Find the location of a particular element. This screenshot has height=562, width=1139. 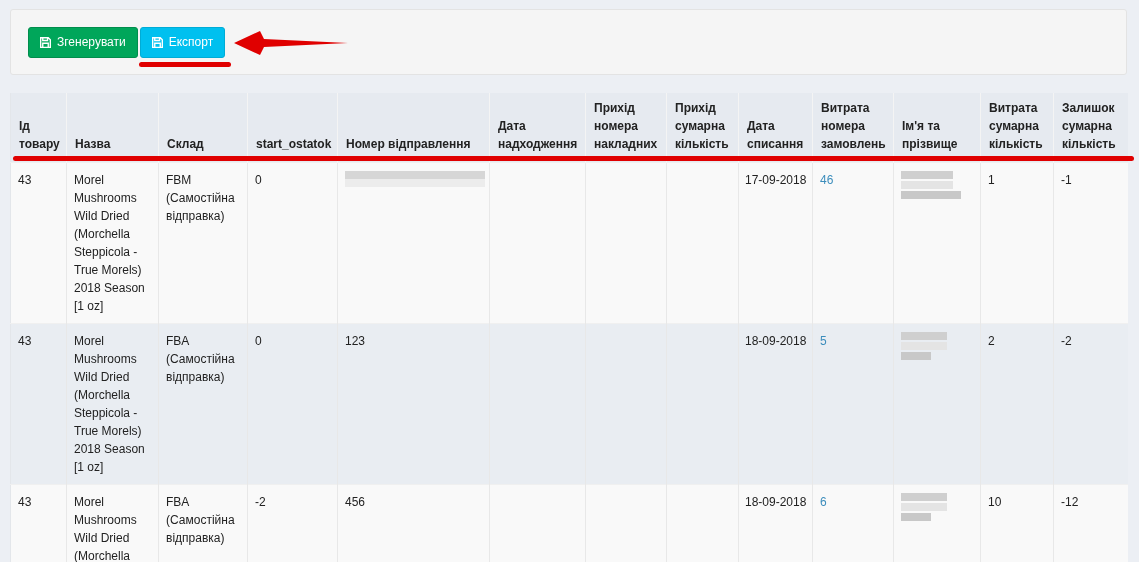

column-header: Витрата сумарна кількість is located at coordinates (1017, 127).